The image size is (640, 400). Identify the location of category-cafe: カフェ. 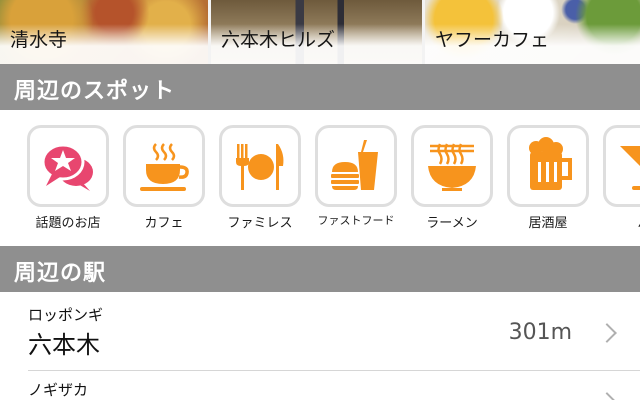
(164, 178).